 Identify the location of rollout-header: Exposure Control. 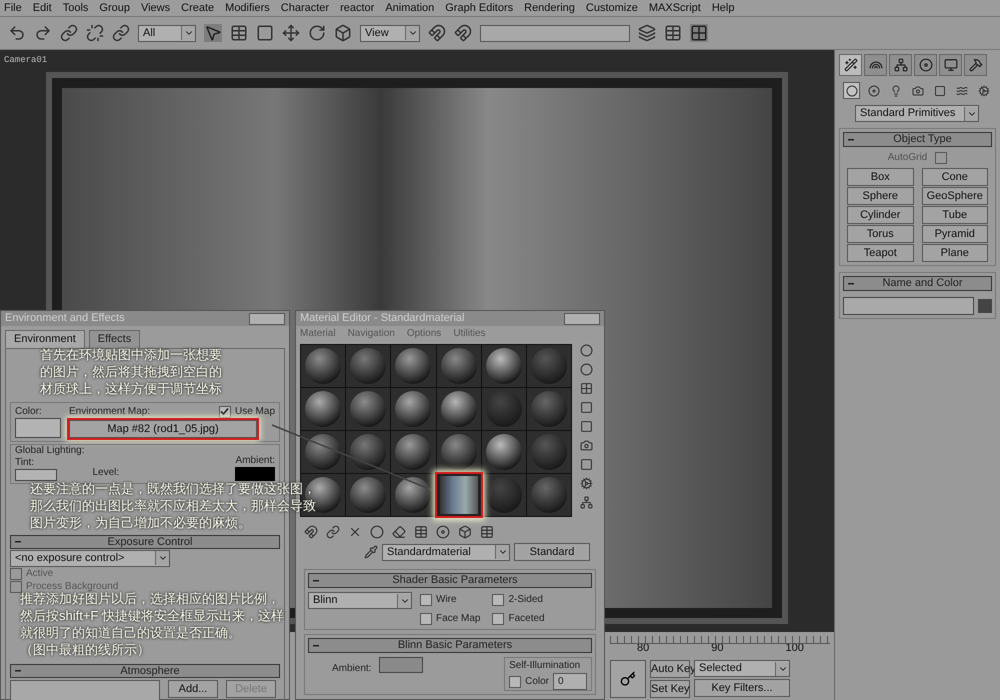
(145, 541).